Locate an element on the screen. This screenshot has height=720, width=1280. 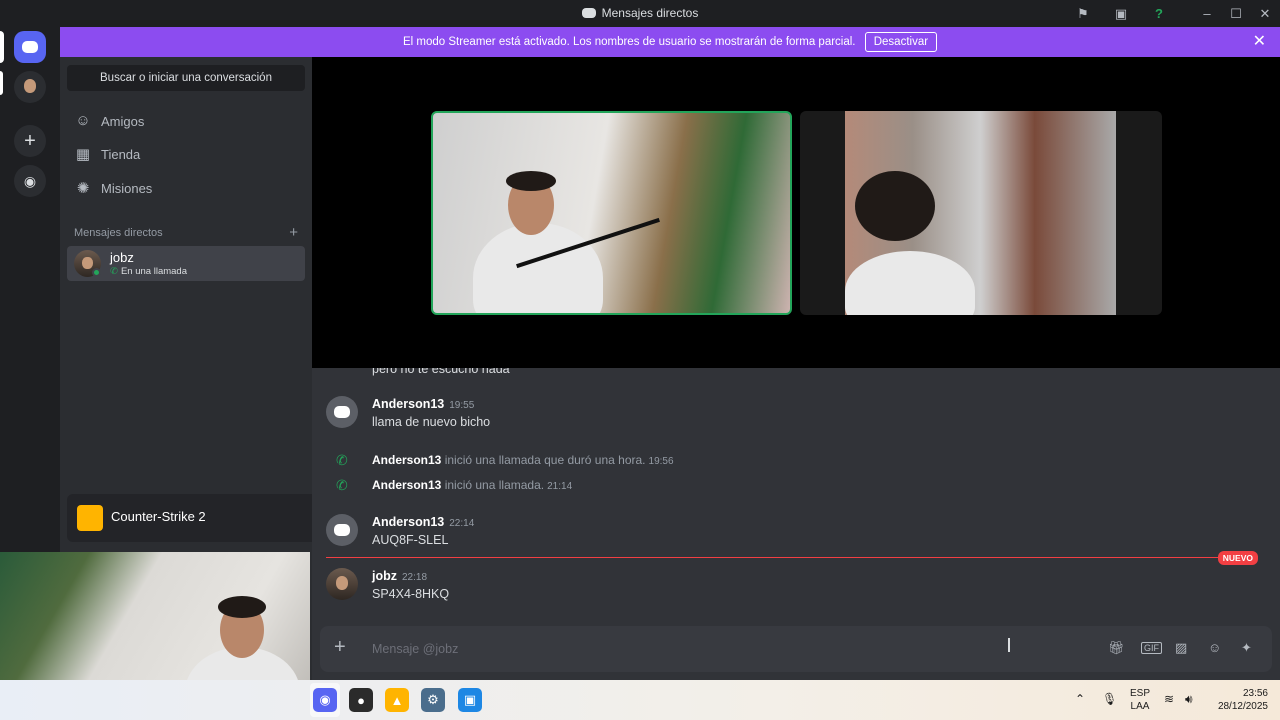
message-author: Anderson13 22:14 is located at coordinates (423, 522).